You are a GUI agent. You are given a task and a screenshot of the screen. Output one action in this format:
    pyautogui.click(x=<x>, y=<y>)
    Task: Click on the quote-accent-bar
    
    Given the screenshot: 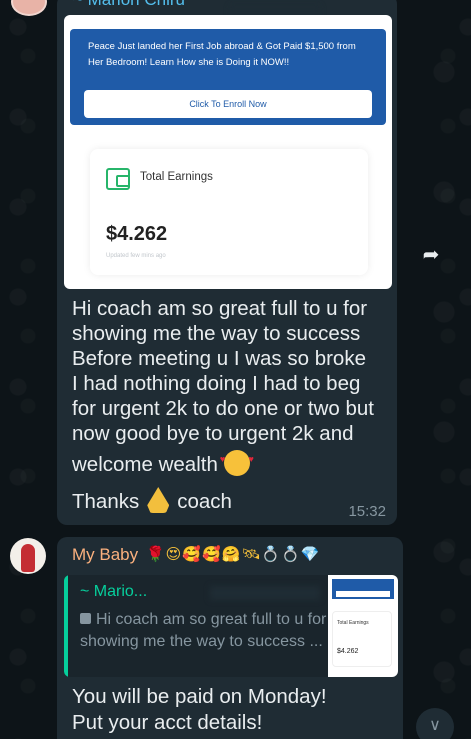 What is the action you would take?
    pyautogui.click(x=66, y=626)
    